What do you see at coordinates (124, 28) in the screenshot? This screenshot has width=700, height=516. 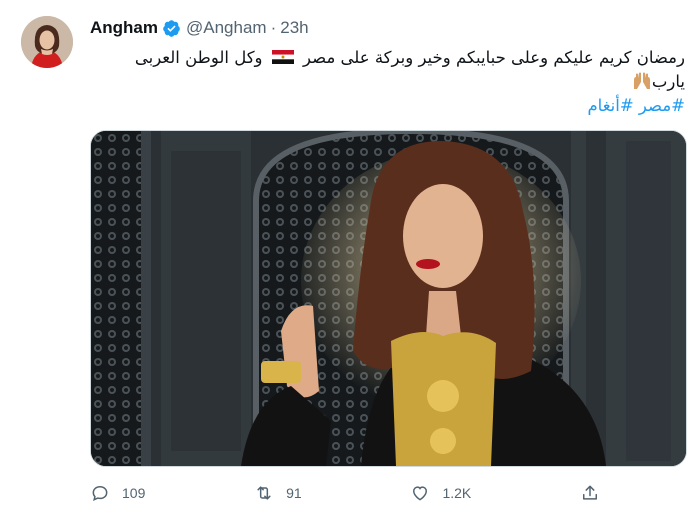 I see `author-name: Angham` at bounding box center [124, 28].